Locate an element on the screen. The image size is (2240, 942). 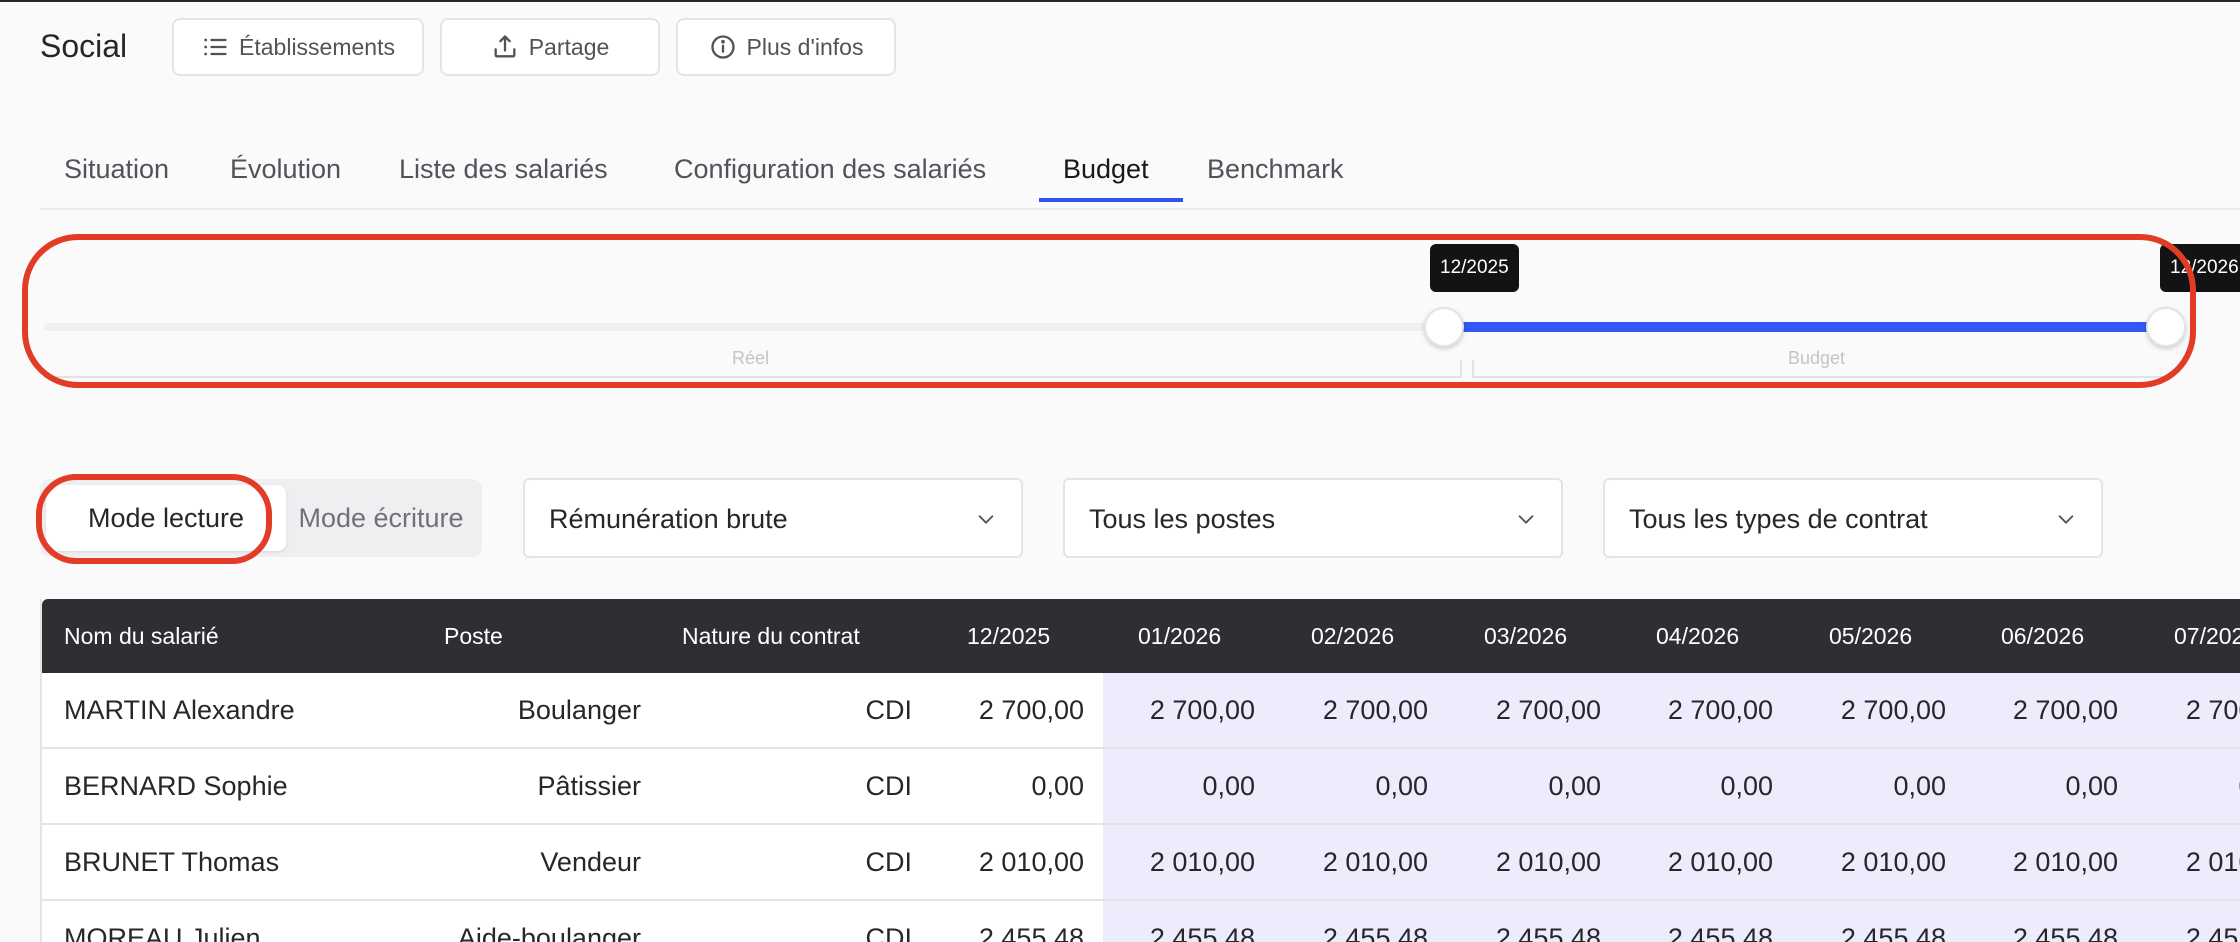
col-header-month: 06/2026 is located at coordinates (2042, 636).